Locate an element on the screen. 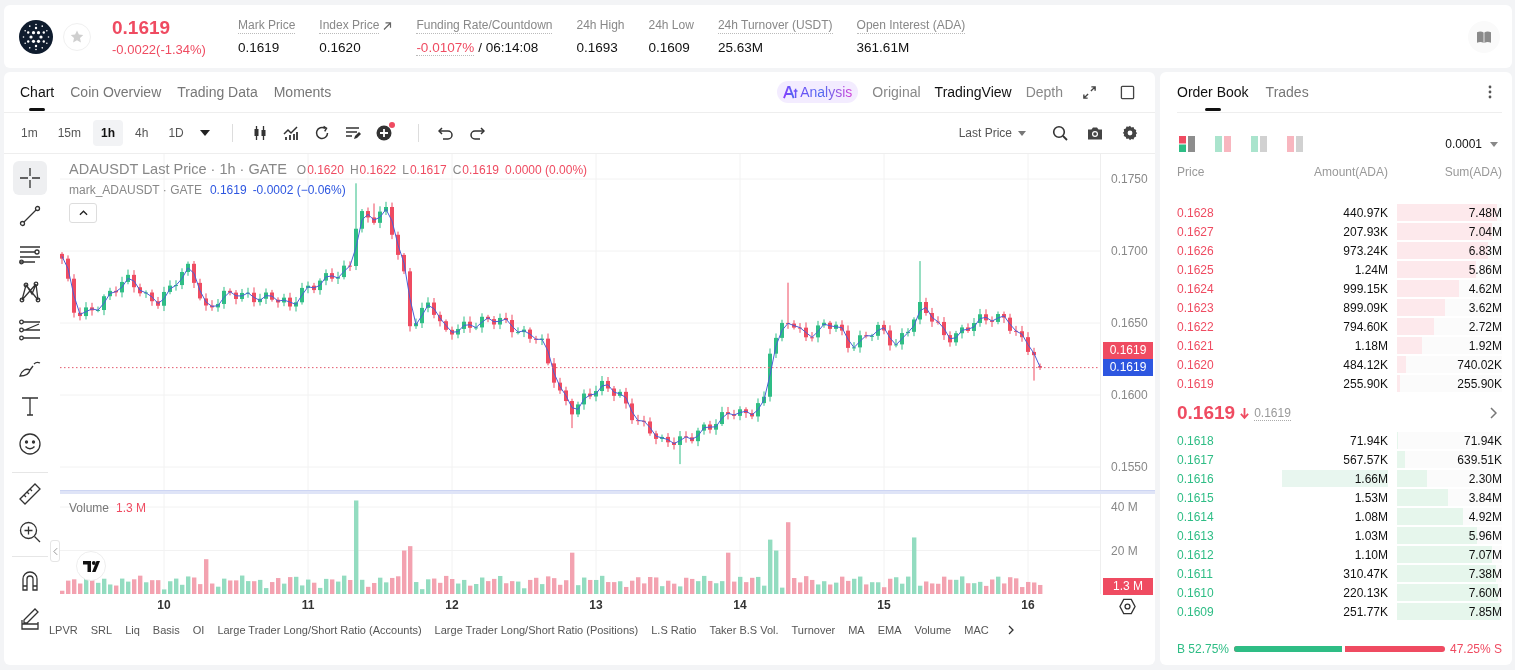  indicator-tab: Large Trader Long/Short Ratio (Accounts) is located at coordinates (319, 630).